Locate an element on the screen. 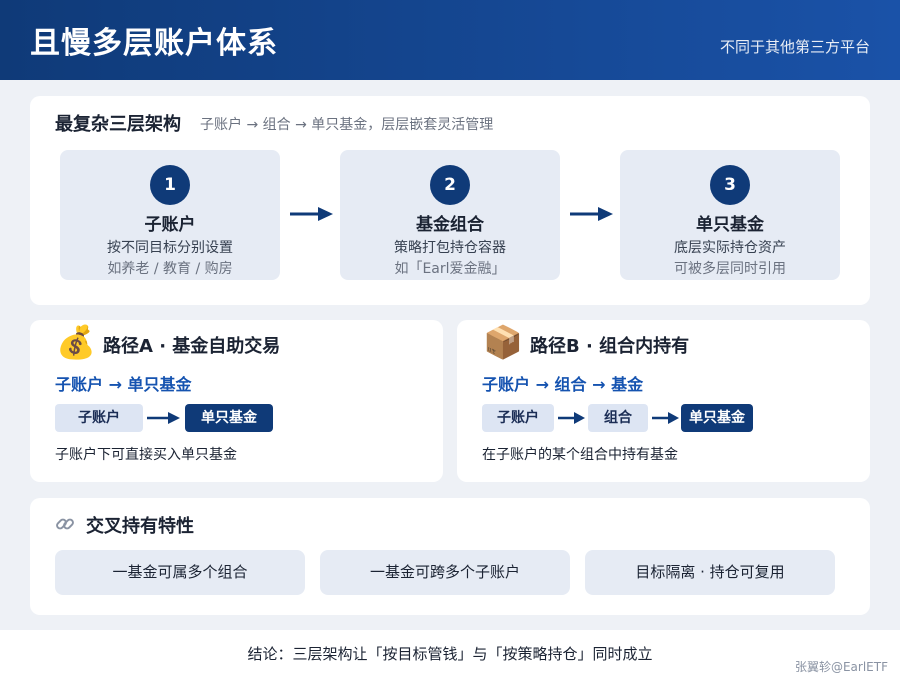 Image resolution: width=900 pixels, height=675 pixels. cross-holding-title: 交叉持有特性 is located at coordinates (140, 526).